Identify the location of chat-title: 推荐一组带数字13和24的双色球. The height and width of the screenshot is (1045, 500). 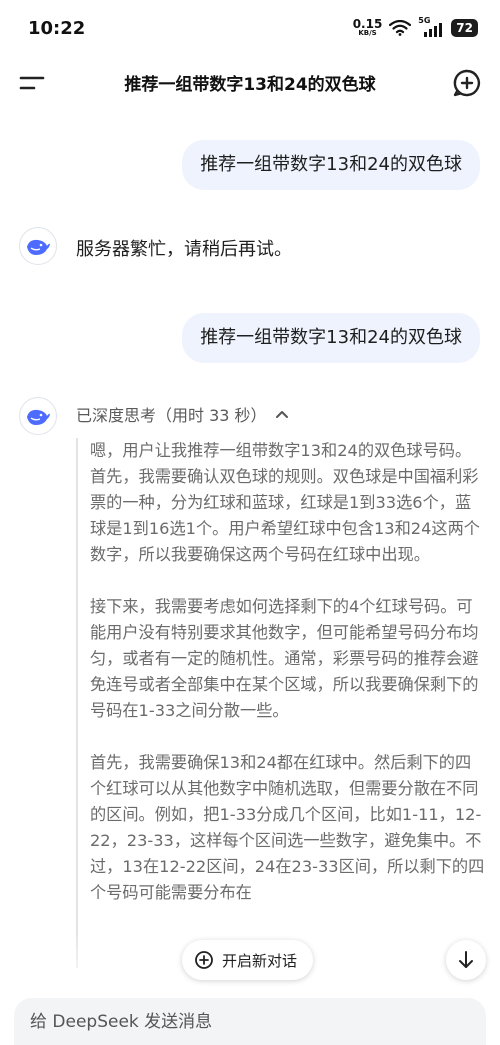
(250, 85).